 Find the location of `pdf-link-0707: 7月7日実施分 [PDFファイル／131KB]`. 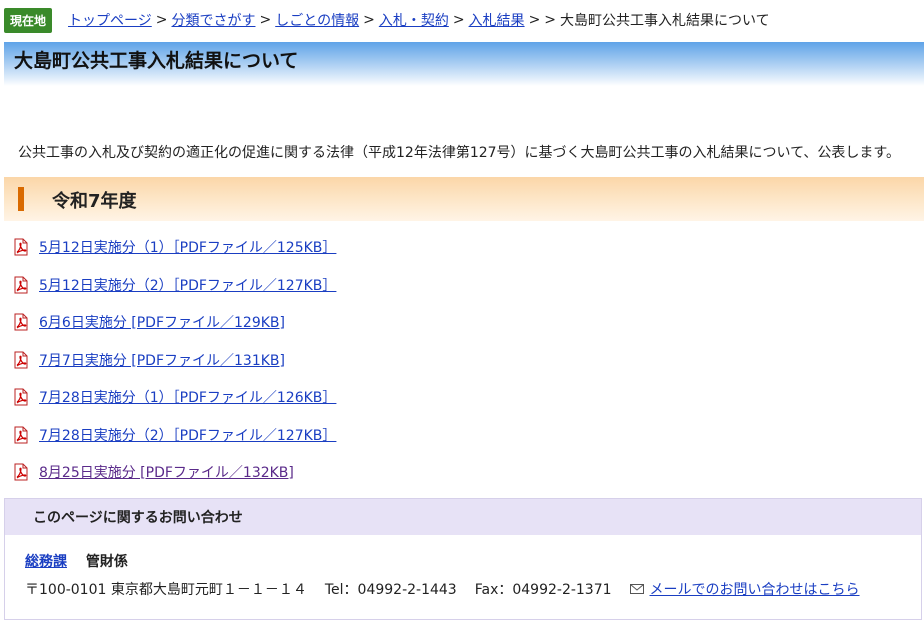

pdf-link-0707: 7月7日実施分 [PDFファイル／131KB] is located at coordinates (162, 360).